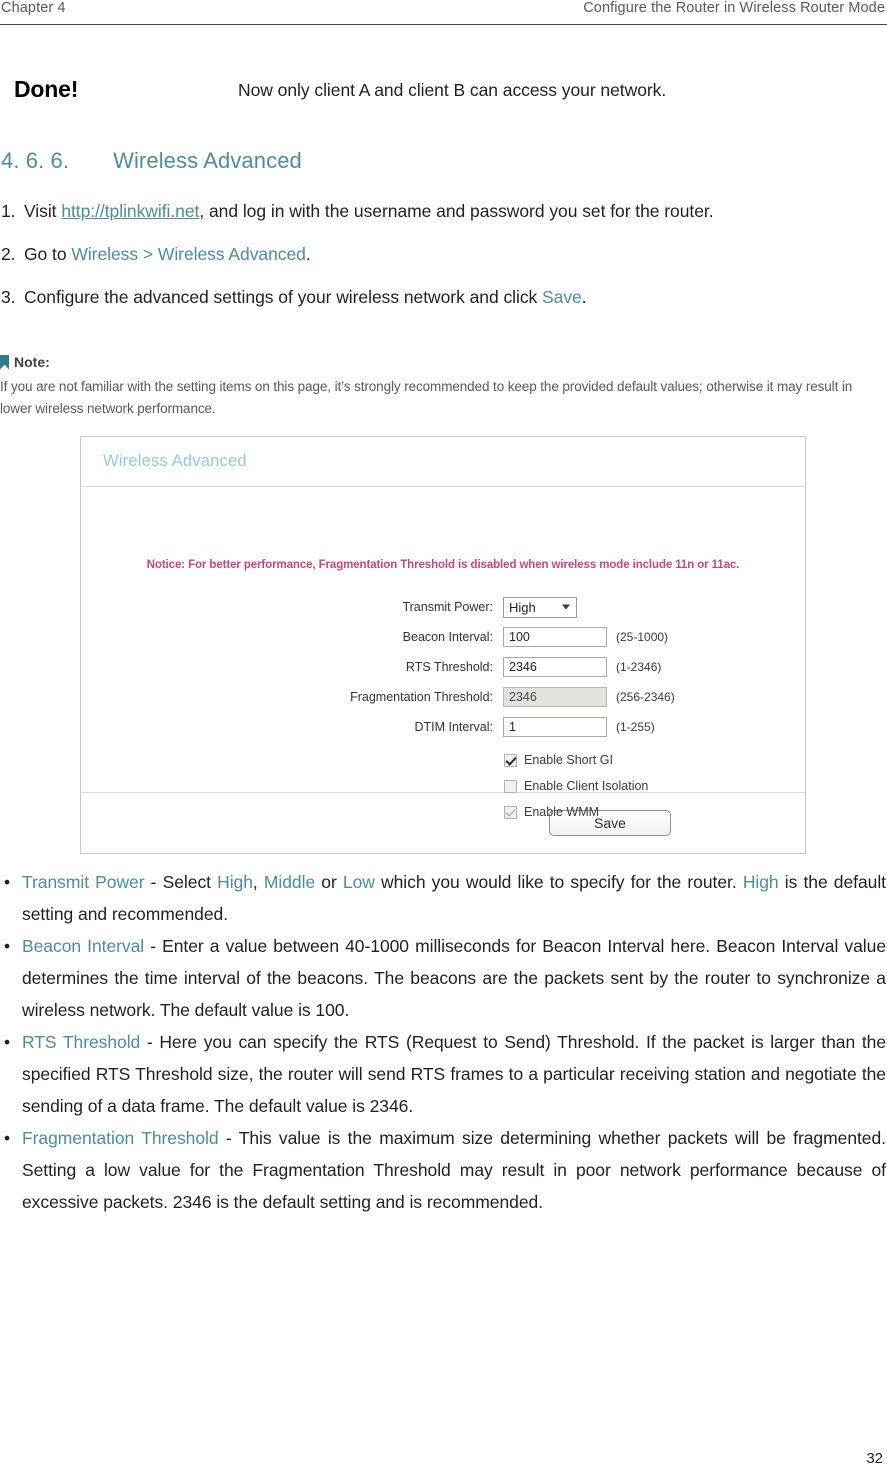 Image resolution: width=887 pixels, height=1477 pixels. Describe the element at coordinates (568, 760) in the screenshot. I see `enable-short-gi-label: Enable Short GI` at that location.